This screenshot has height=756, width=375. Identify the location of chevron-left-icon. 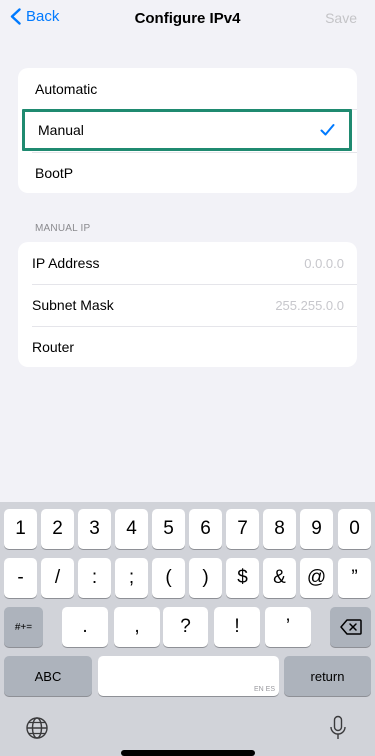
(15, 16).